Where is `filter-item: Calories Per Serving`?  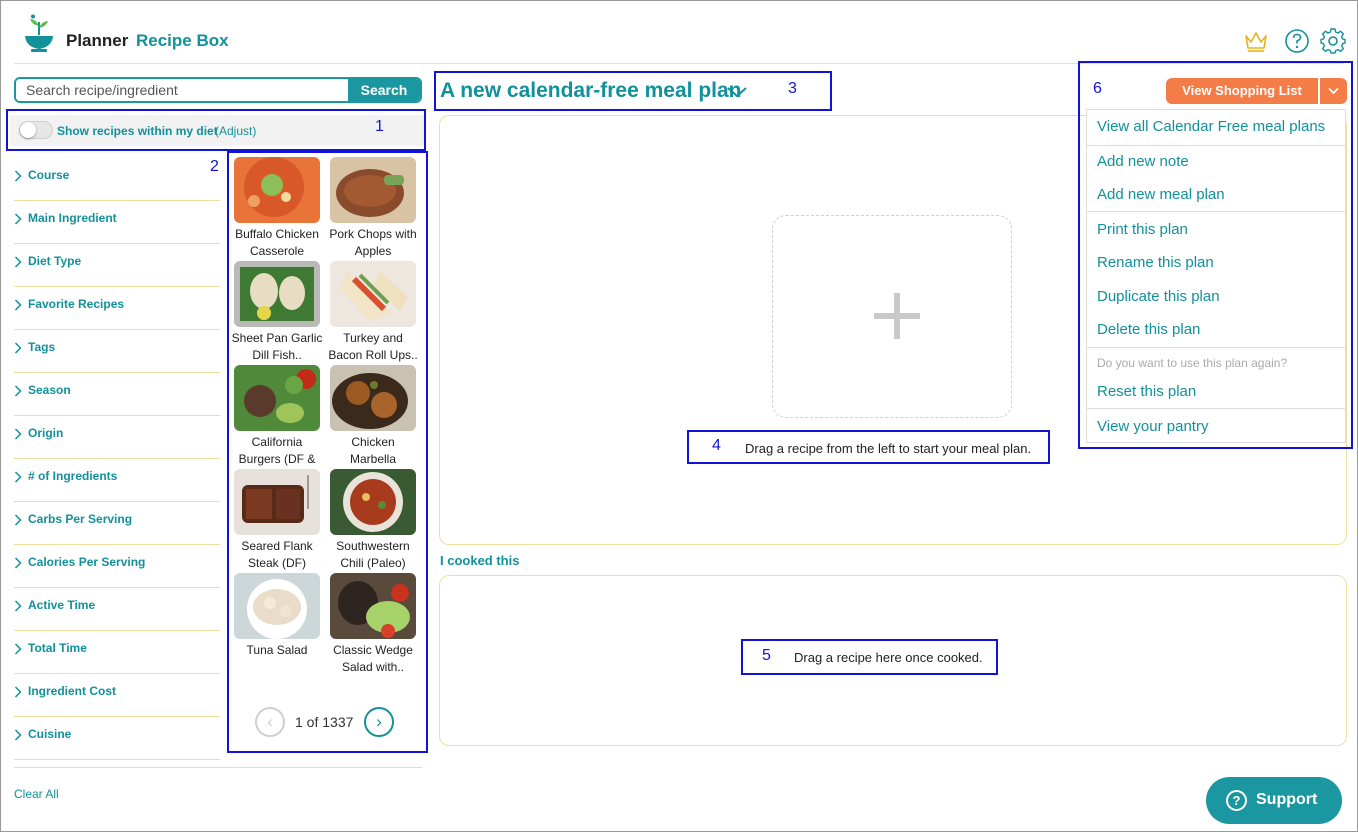
filter-item: Calories Per Serving is located at coordinates (117, 566).